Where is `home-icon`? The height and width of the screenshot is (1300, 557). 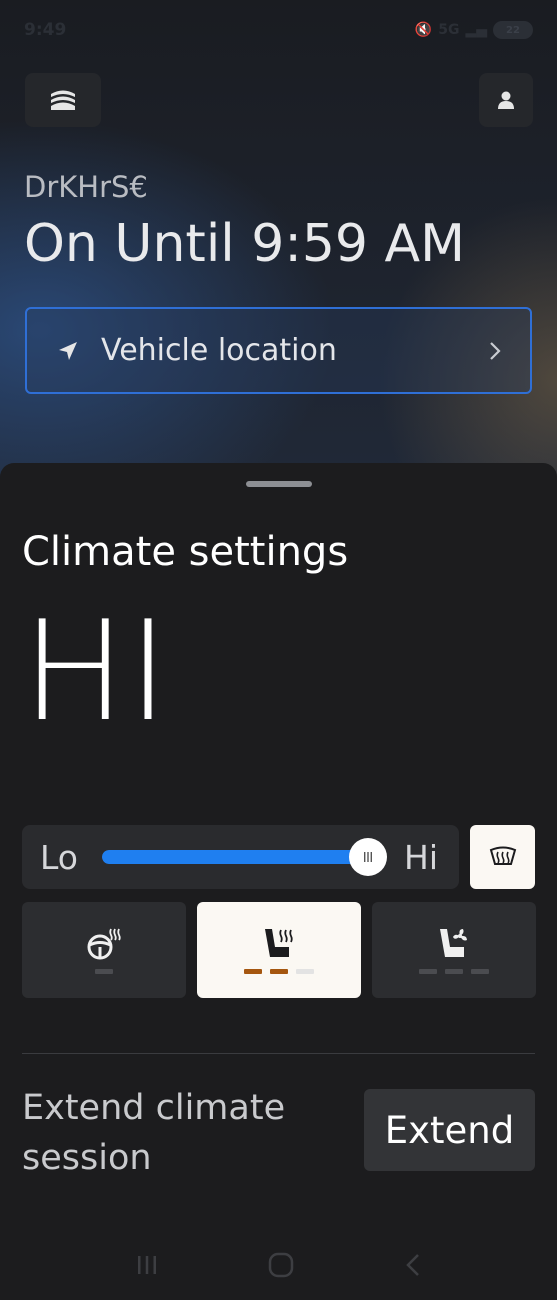 home-icon is located at coordinates (281, 1265).